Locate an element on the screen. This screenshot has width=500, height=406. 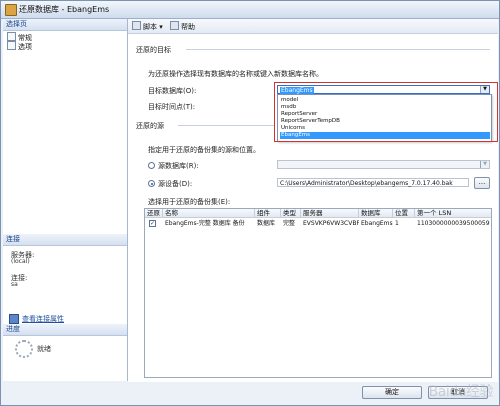
progress-status: 就绪 is located at coordinates (44, 349).